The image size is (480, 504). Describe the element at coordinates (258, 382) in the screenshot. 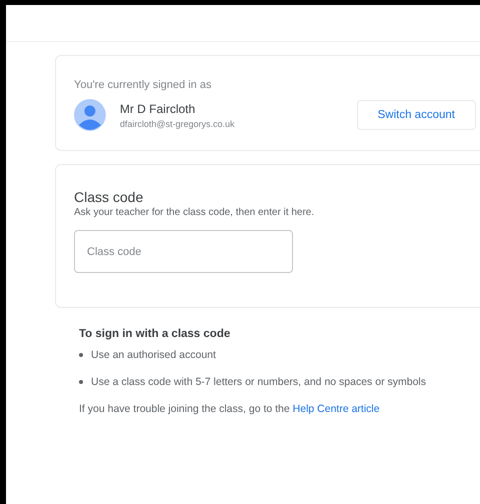

I see `bullet-text: Use a class code with 5-7 letters or numbers, and no spaces or symbols` at that location.